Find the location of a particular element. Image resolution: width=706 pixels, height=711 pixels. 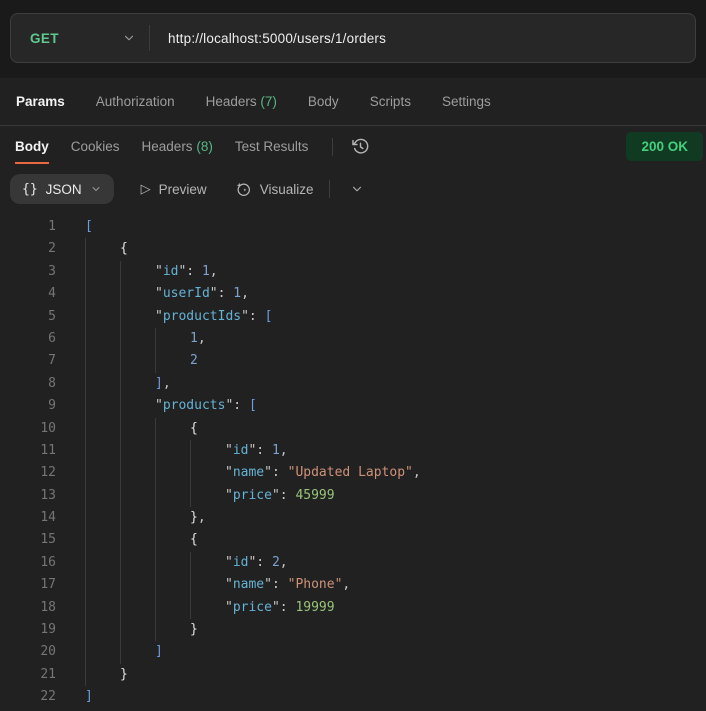

format-select-button: {} JSON is located at coordinates (62, 189).